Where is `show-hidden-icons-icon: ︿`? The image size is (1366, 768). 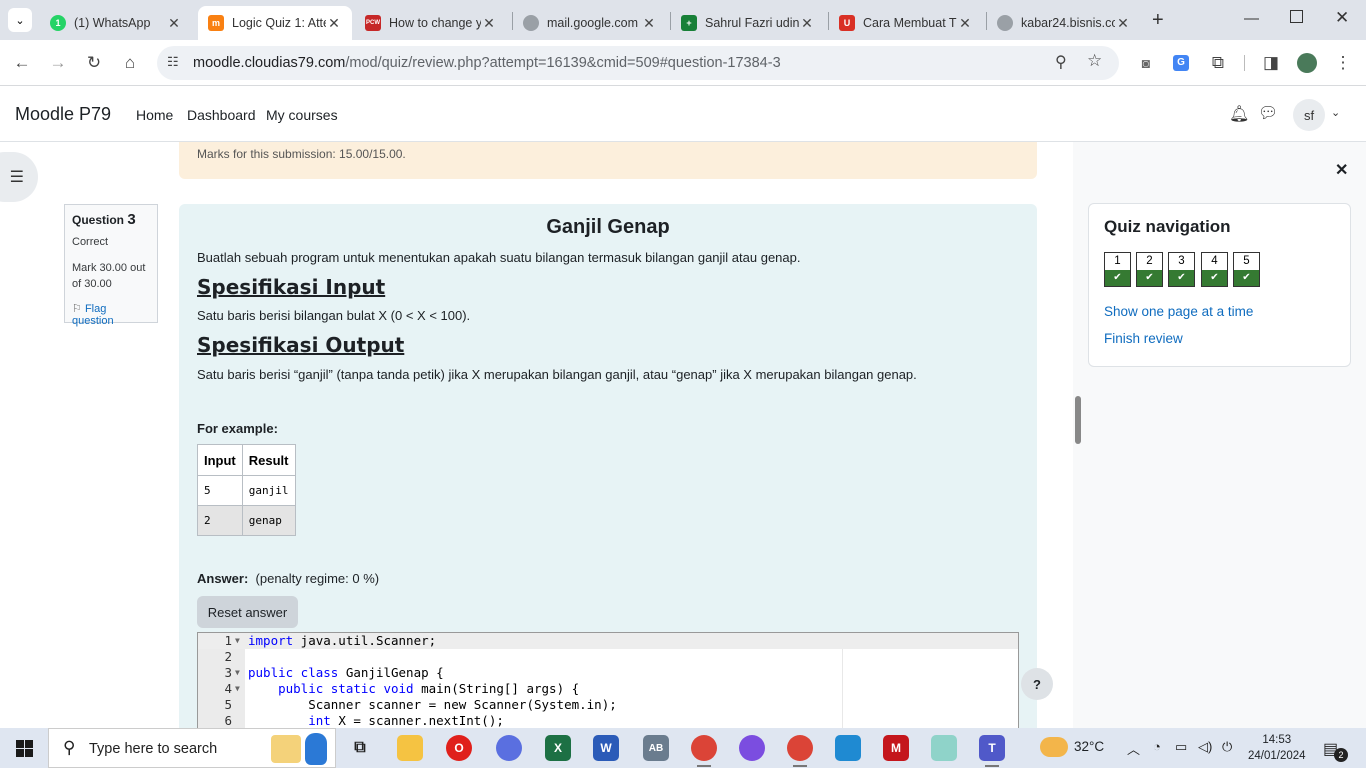 show-hidden-icons-icon: ︿ is located at coordinates (1133, 748).